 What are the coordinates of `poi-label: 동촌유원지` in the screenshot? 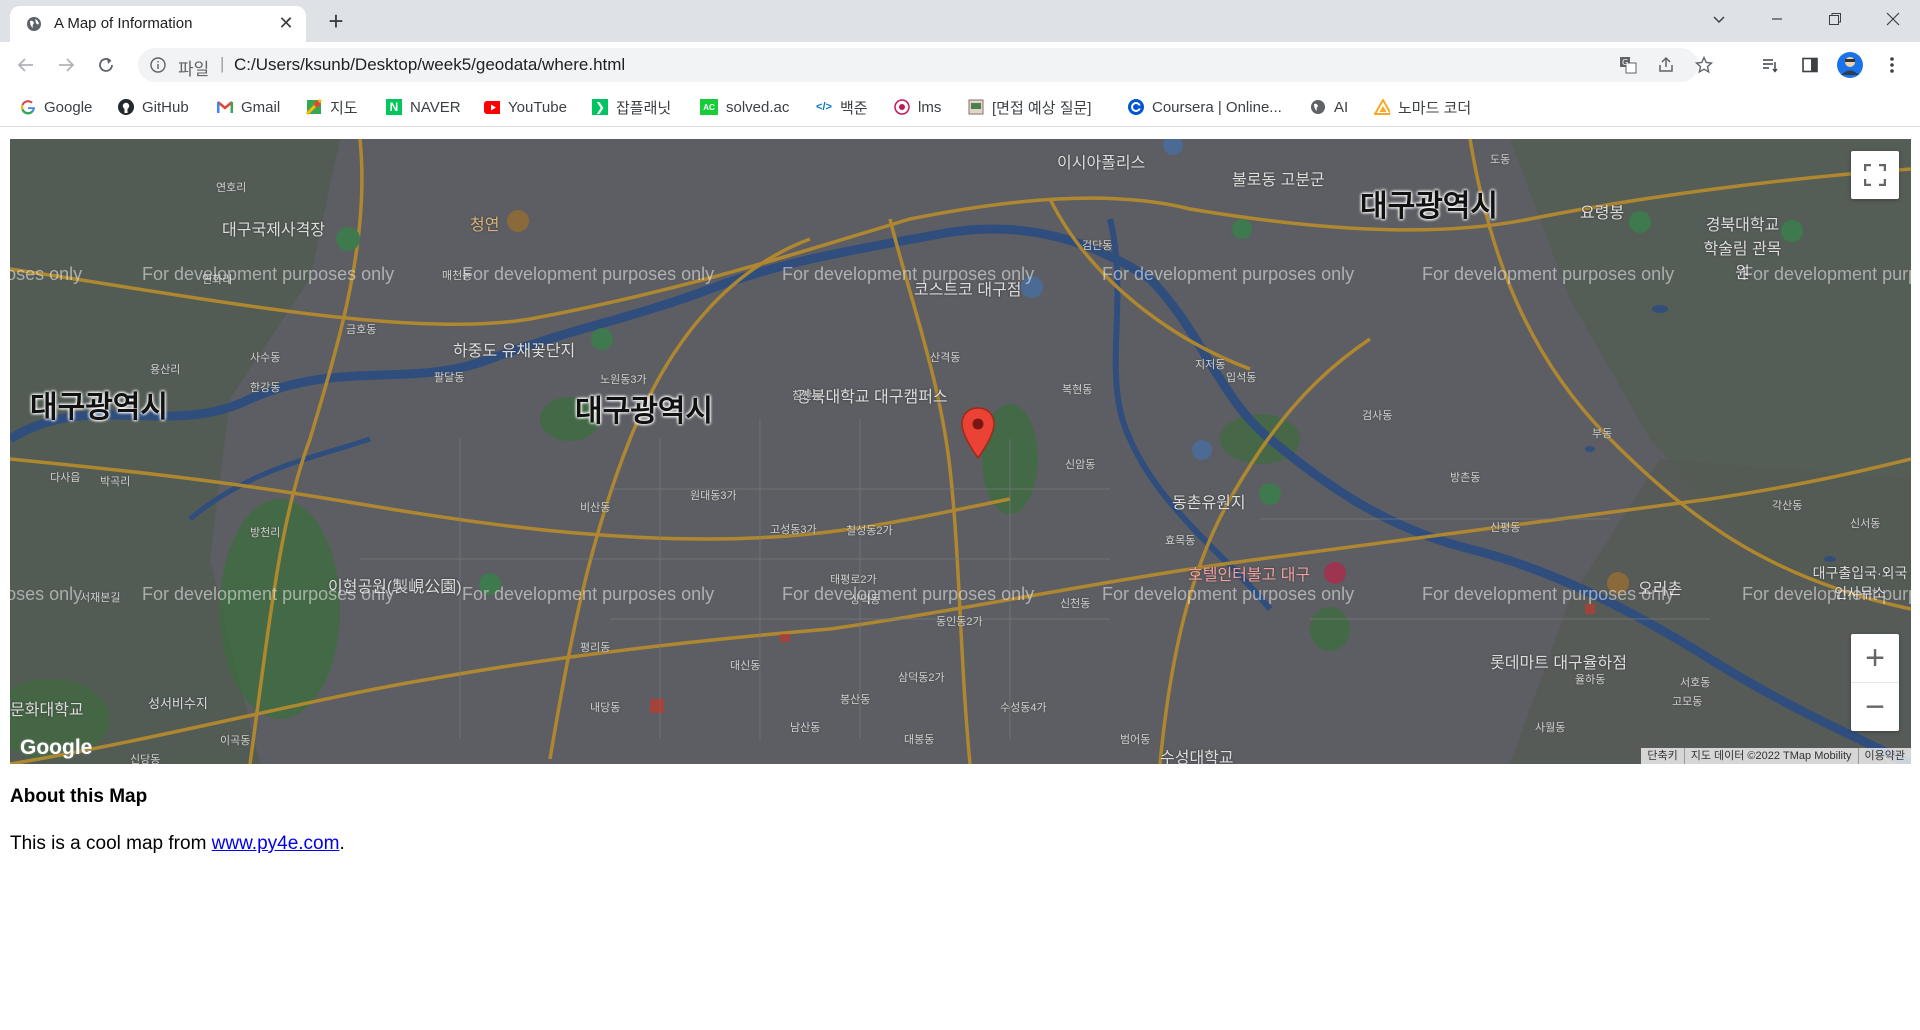 It's located at (1209, 501).